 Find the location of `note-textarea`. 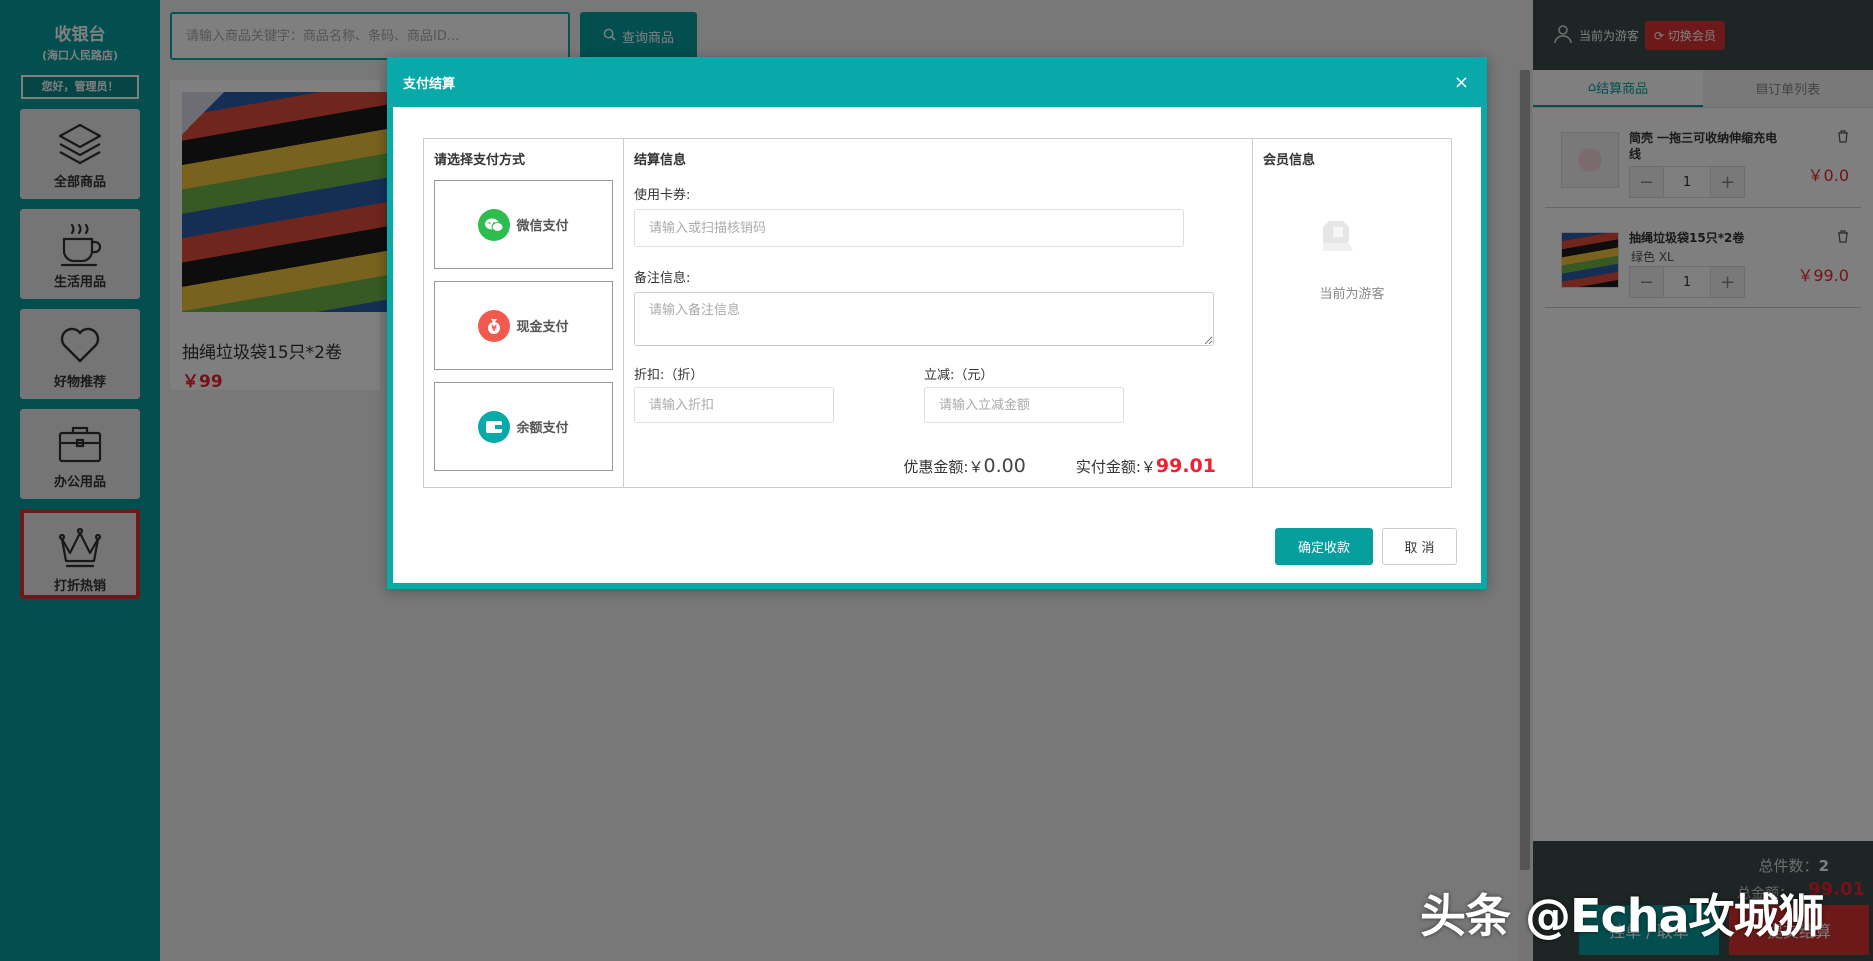

note-textarea is located at coordinates (924, 319).